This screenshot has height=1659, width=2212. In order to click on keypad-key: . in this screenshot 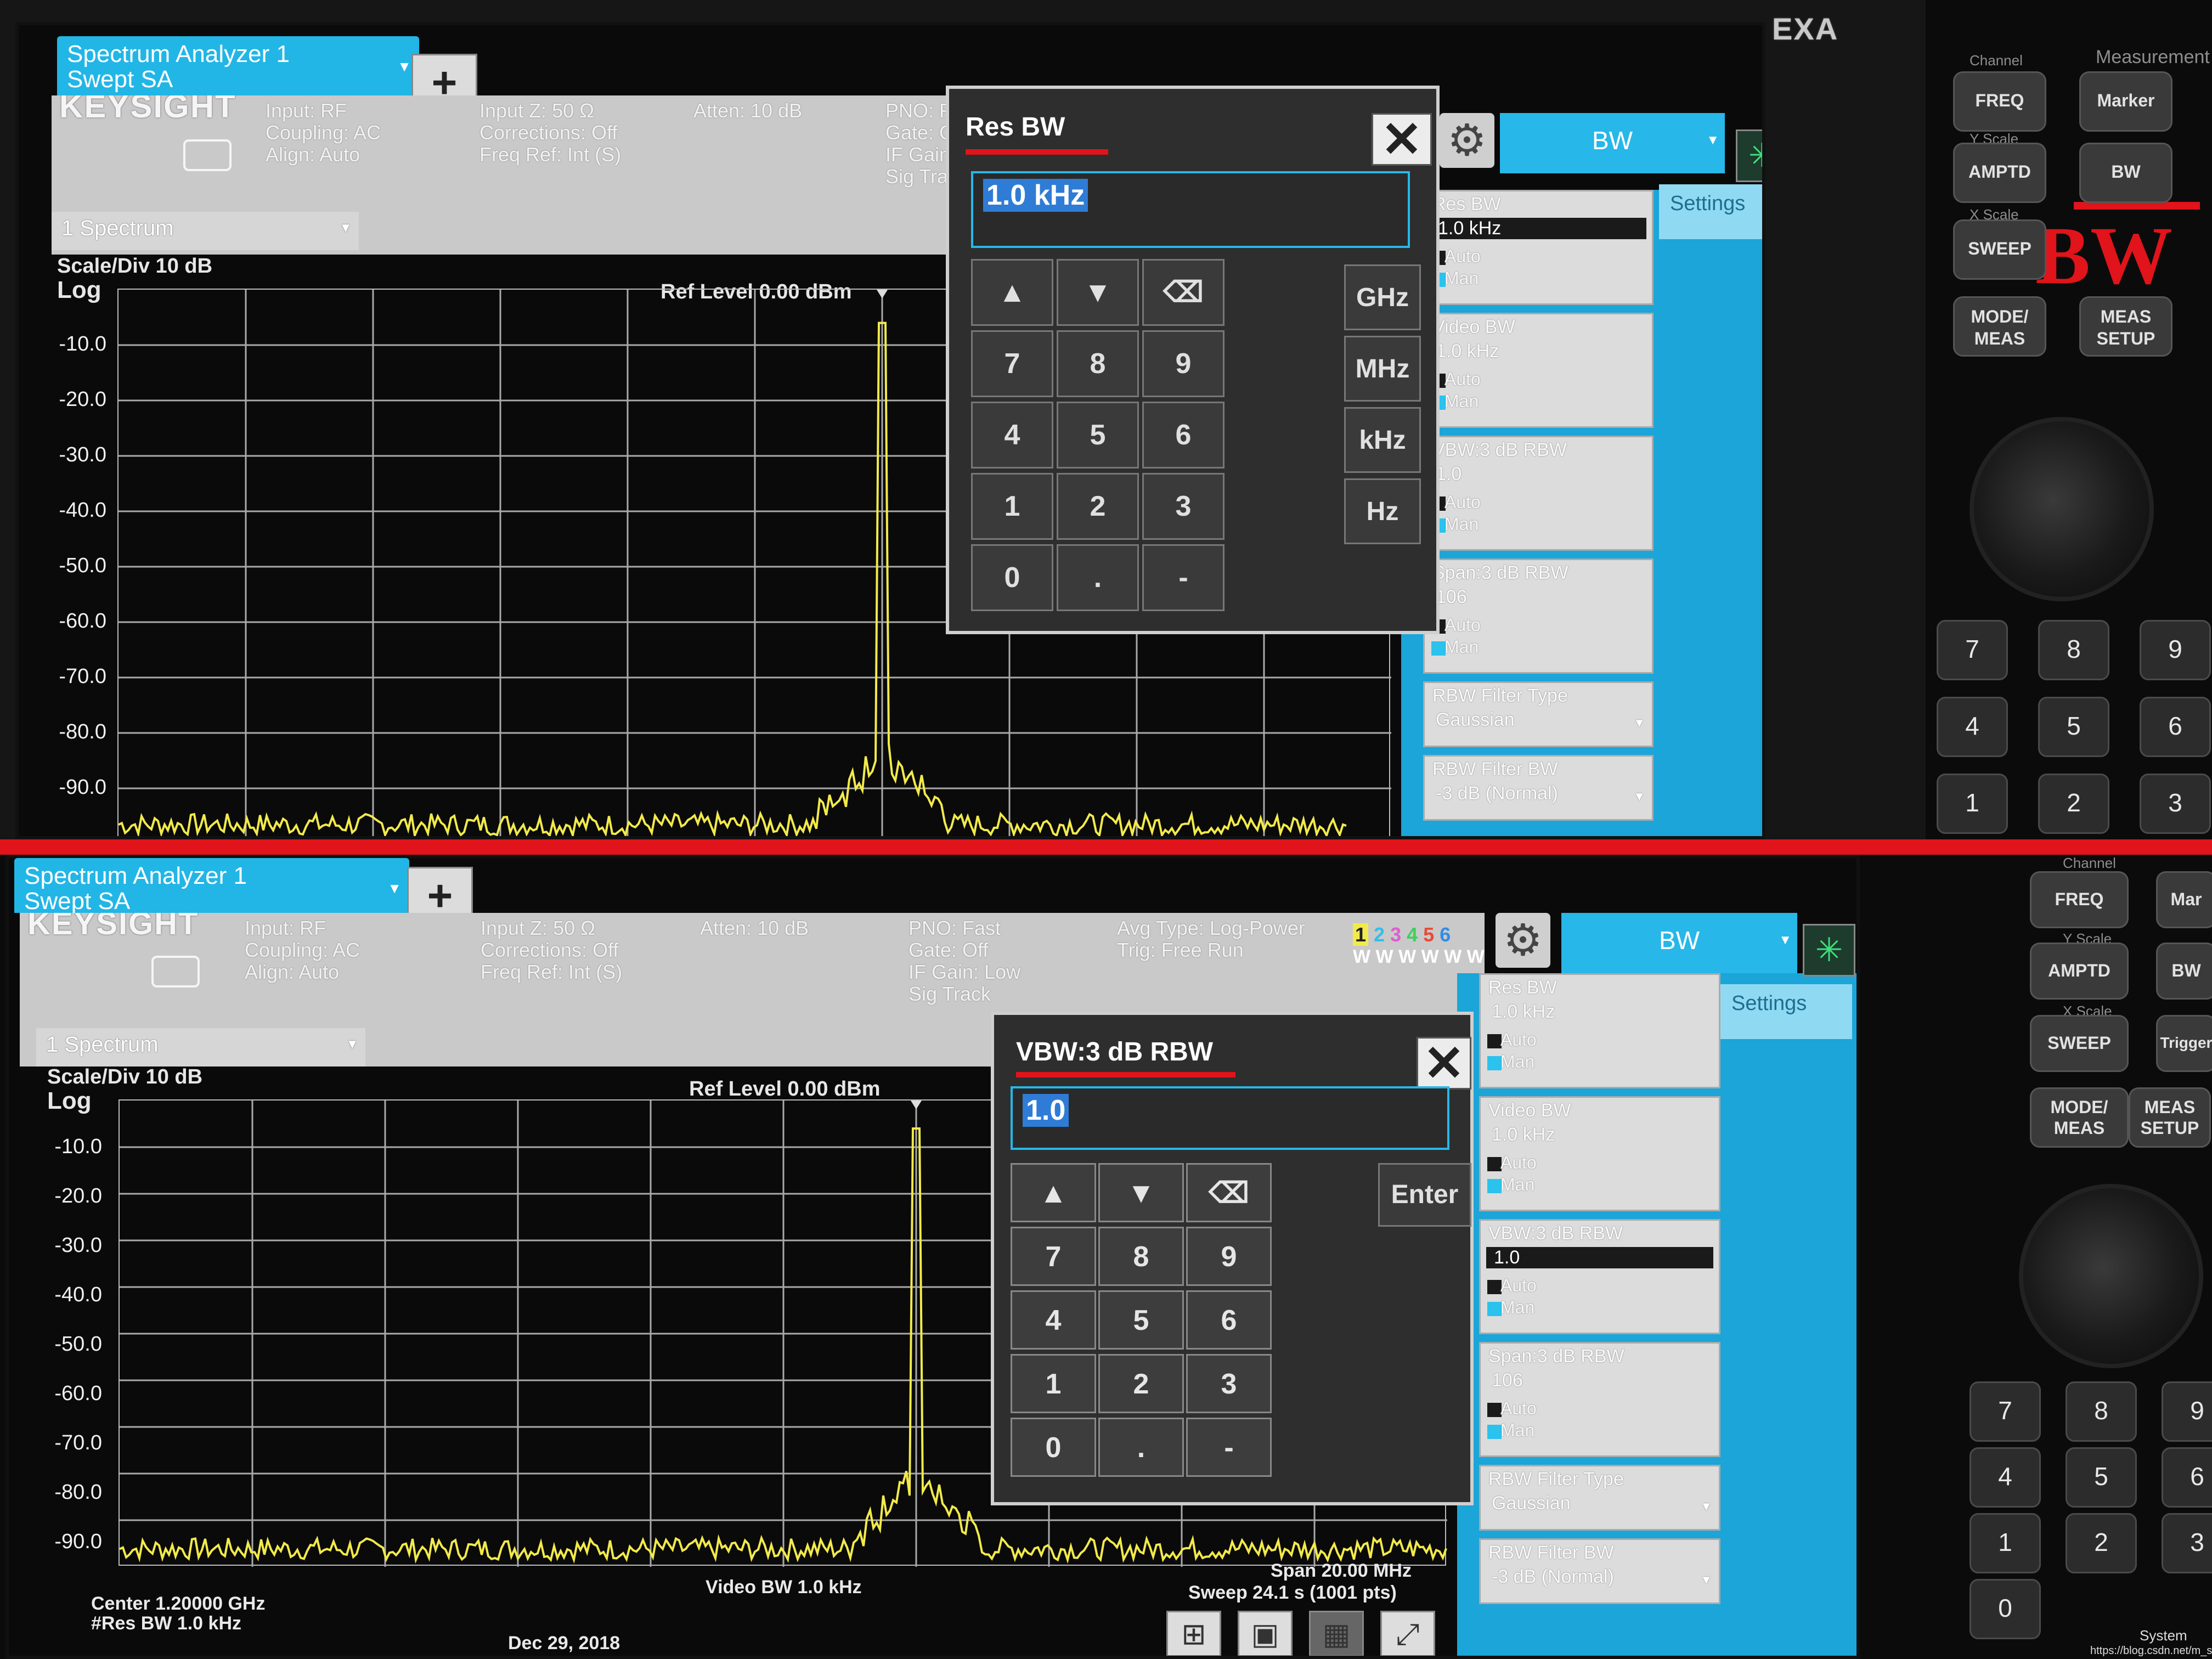, I will do `click(1098, 577)`.